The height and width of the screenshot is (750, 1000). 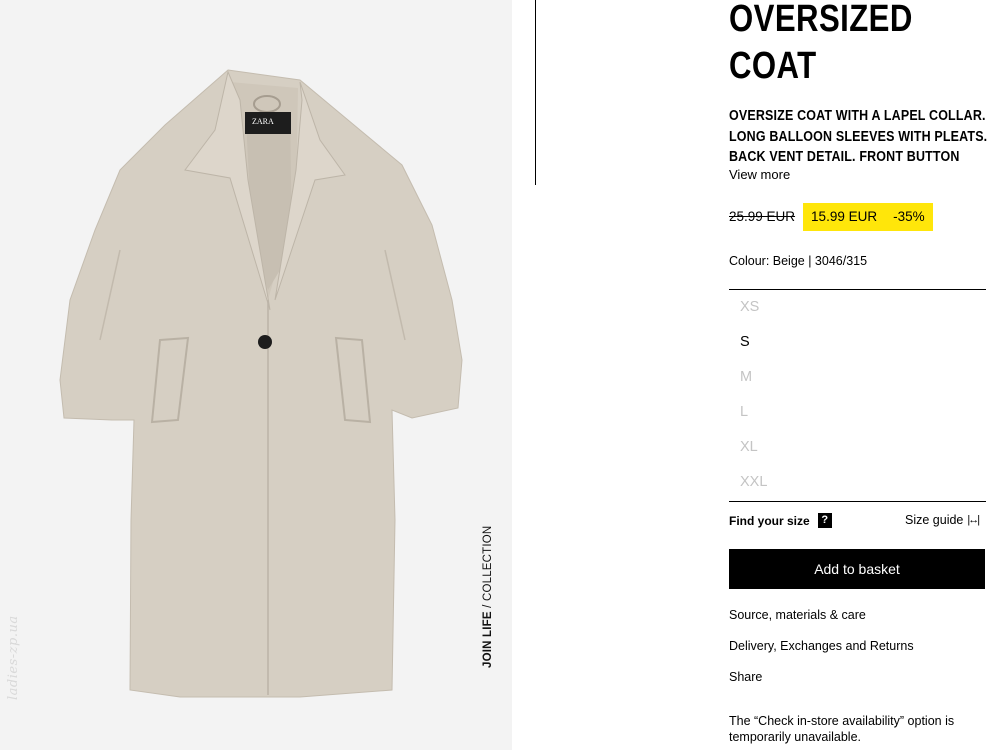 What do you see at coordinates (909, 216) in the screenshot?
I see `discount-percent: -35%` at bounding box center [909, 216].